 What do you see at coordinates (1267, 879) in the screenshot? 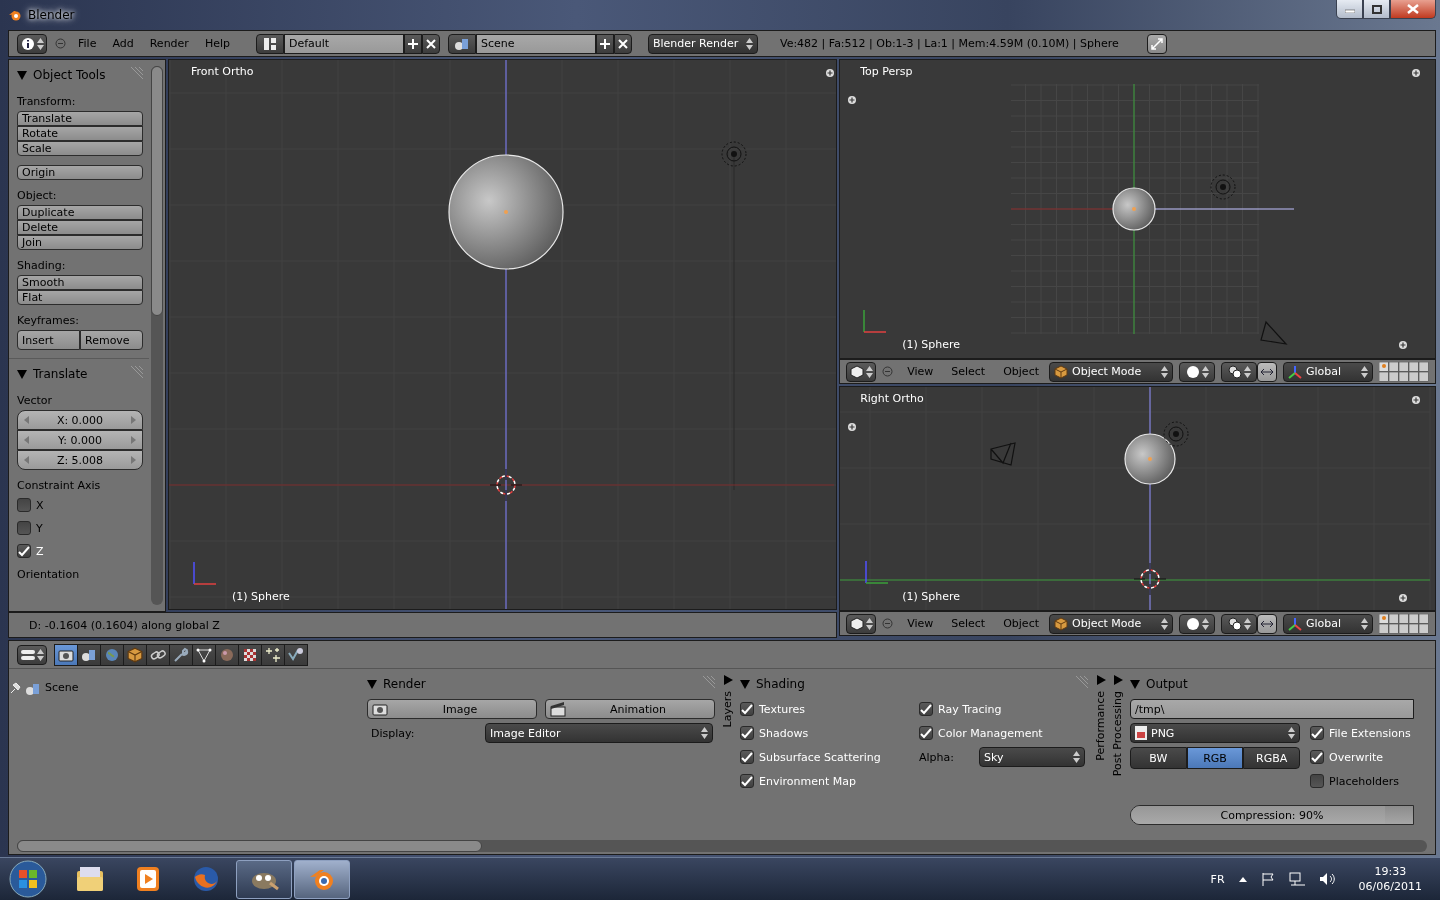
I see `flag-icon` at bounding box center [1267, 879].